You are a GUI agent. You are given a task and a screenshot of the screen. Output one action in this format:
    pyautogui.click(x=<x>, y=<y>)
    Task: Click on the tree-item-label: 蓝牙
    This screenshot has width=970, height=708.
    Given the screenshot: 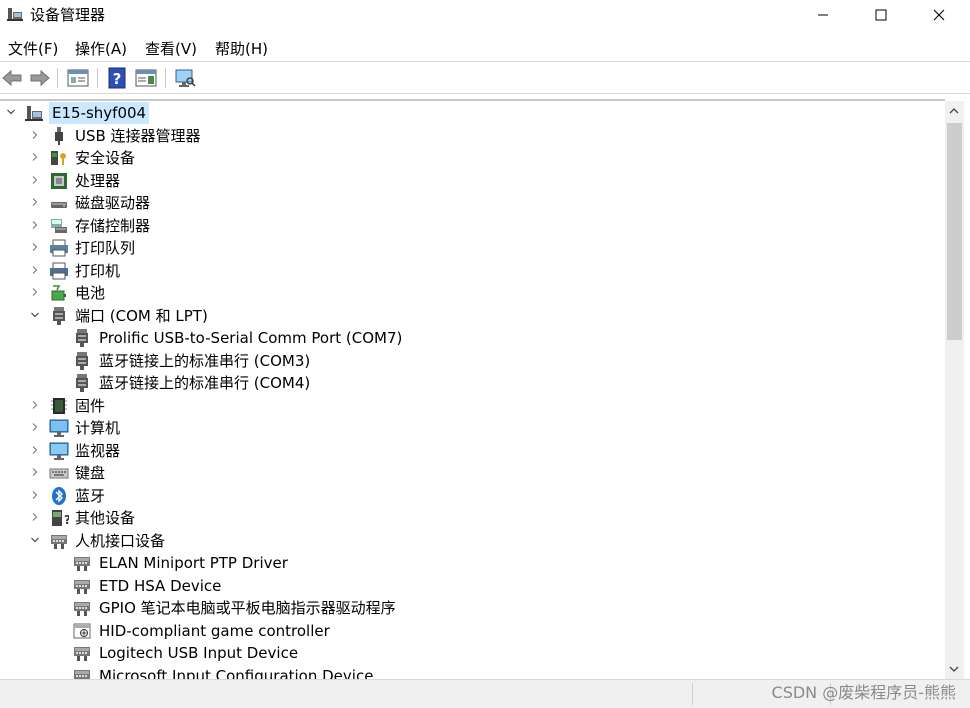 What is the action you would take?
    pyautogui.click(x=90, y=496)
    